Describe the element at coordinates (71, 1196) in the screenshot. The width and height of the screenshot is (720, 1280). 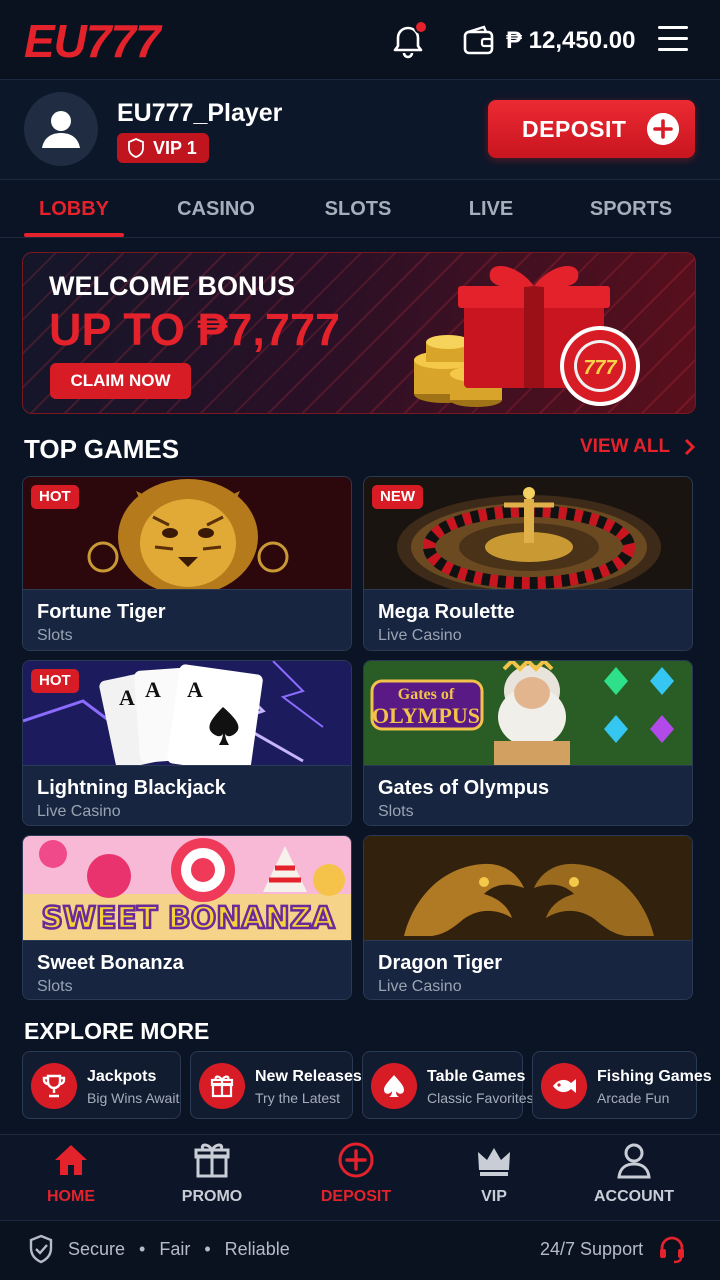
I see `nav-label: HOME` at that location.